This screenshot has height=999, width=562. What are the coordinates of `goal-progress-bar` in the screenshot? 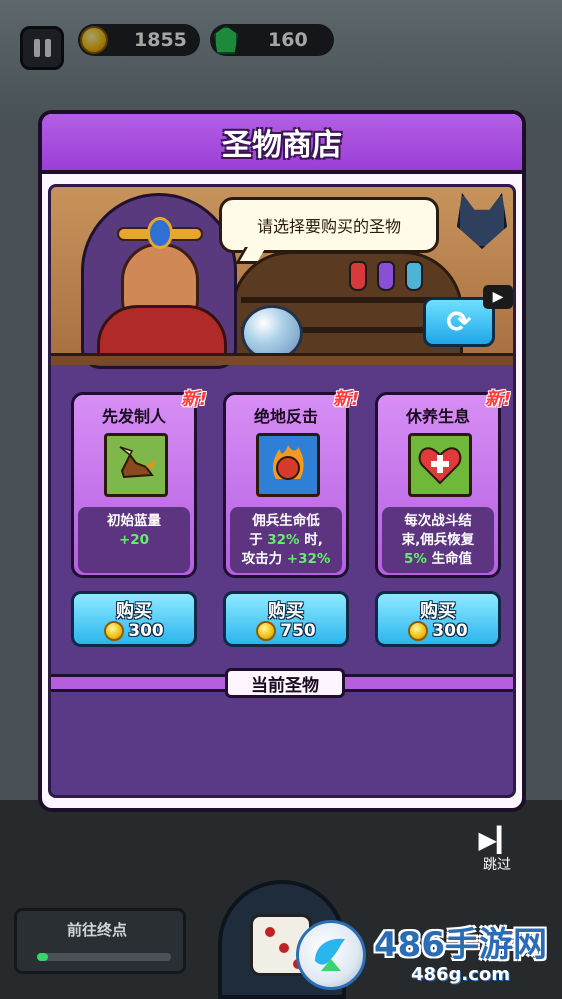 It's located at (104, 957).